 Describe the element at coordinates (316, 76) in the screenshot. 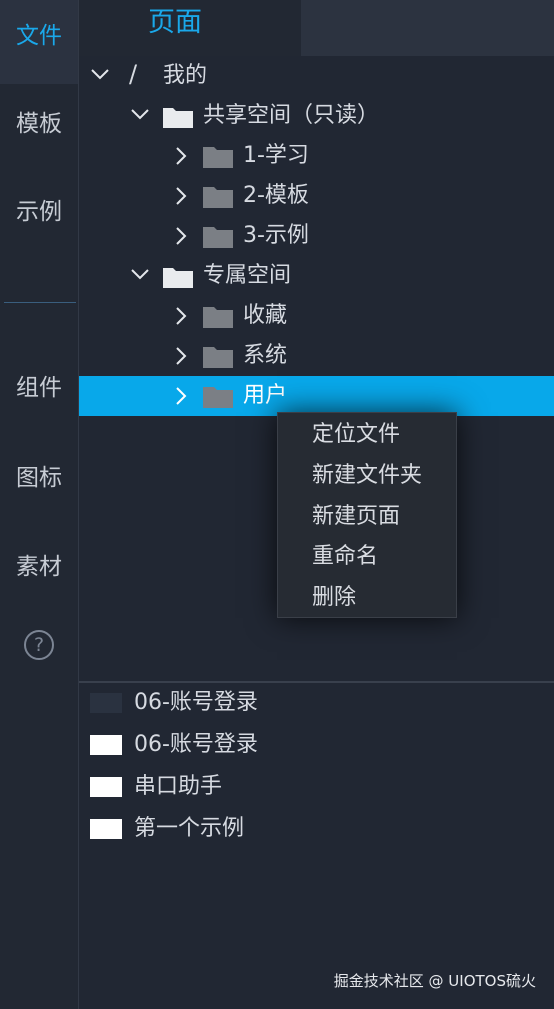

I see `tree-row-root: / 我的` at that location.